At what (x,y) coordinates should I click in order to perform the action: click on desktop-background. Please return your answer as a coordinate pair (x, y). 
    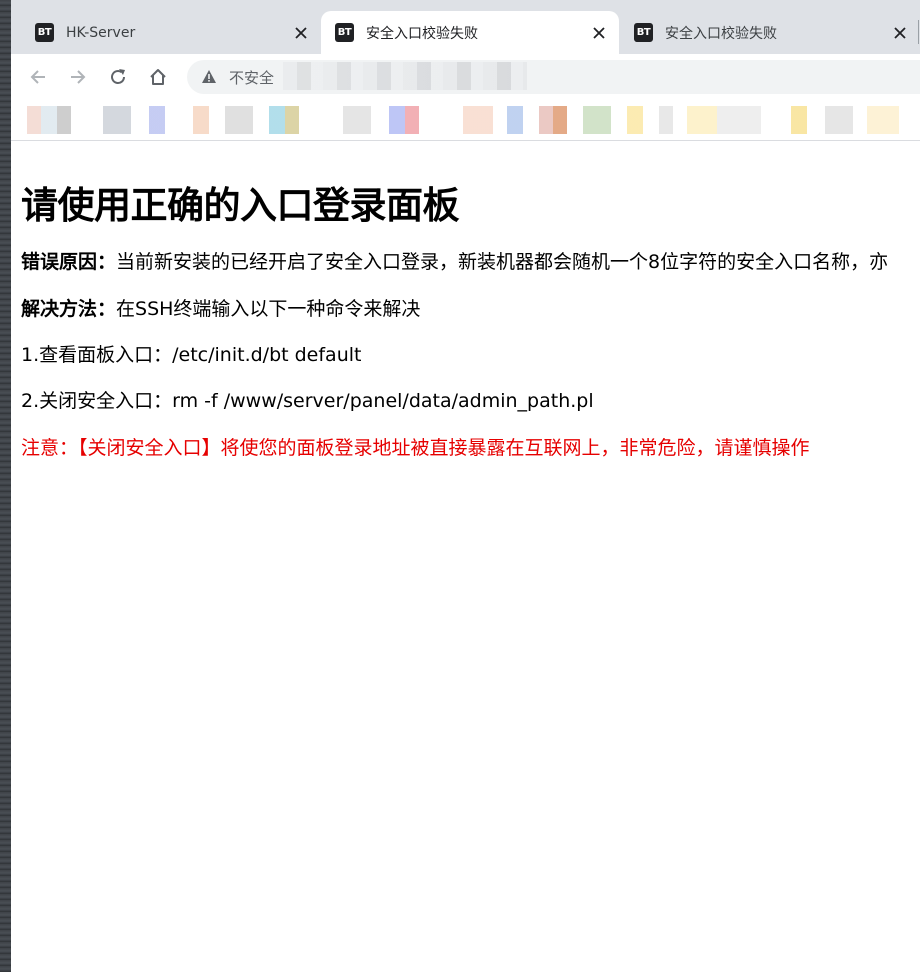
    Looking at the image, I should click on (5, 486).